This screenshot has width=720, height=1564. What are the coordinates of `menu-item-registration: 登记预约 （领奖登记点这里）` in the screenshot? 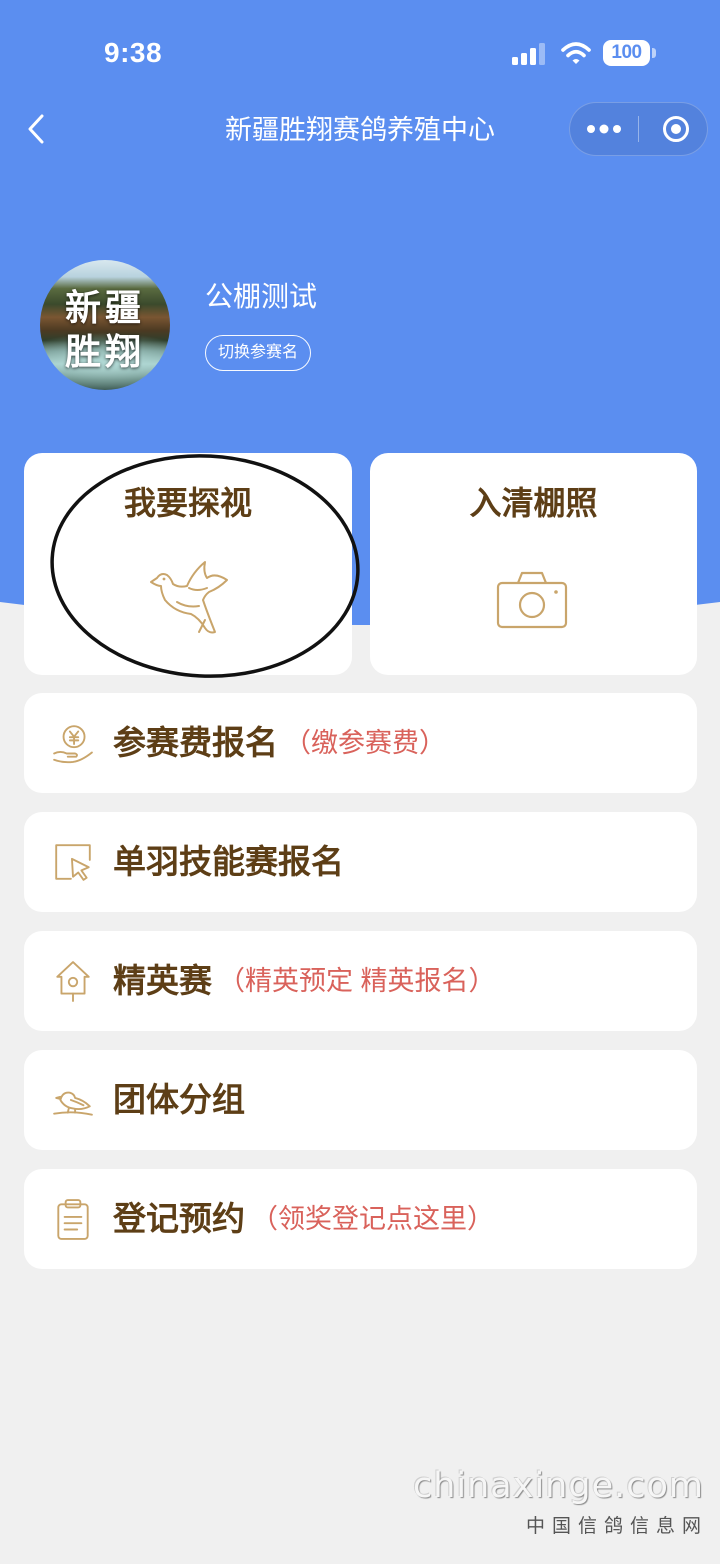 It's located at (360, 1219).